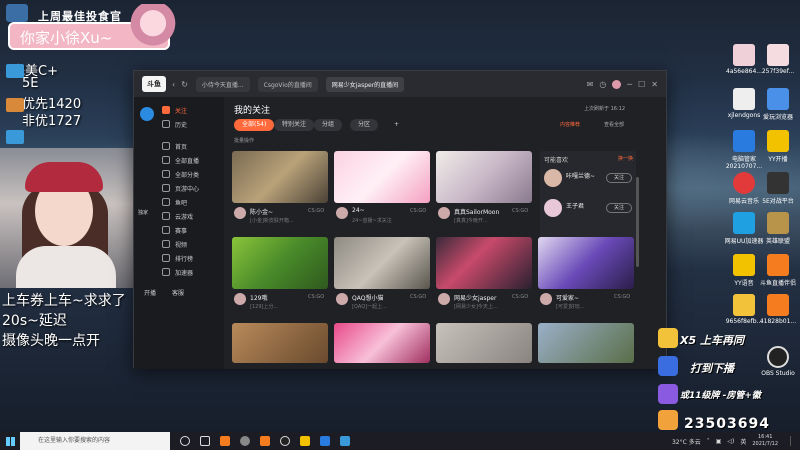 This screenshot has height=450, width=800. What do you see at coordinates (708, 441) in the screenshot?
I see `chevron-up-icon: ˄` at bounding box center [708, 441].